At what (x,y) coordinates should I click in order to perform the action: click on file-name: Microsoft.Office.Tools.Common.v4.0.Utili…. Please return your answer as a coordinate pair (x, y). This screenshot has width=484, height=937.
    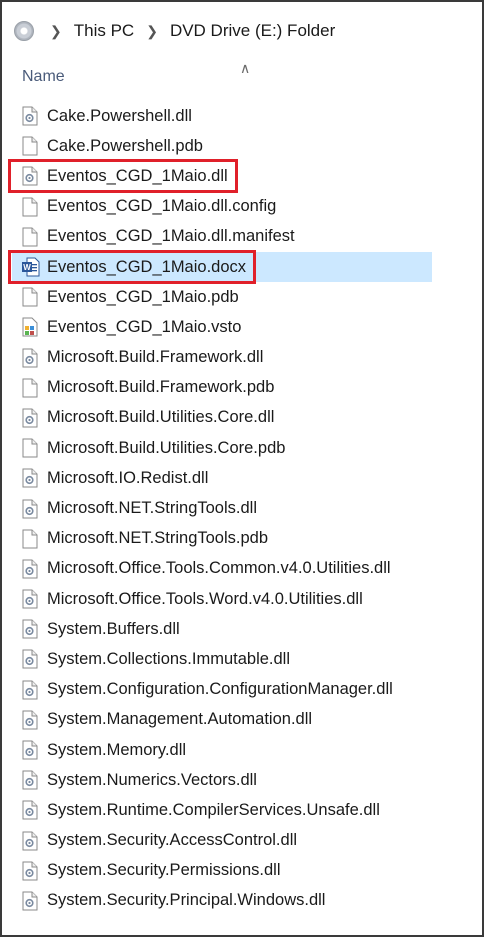
    Looking at the image, I should click on (219, 568).